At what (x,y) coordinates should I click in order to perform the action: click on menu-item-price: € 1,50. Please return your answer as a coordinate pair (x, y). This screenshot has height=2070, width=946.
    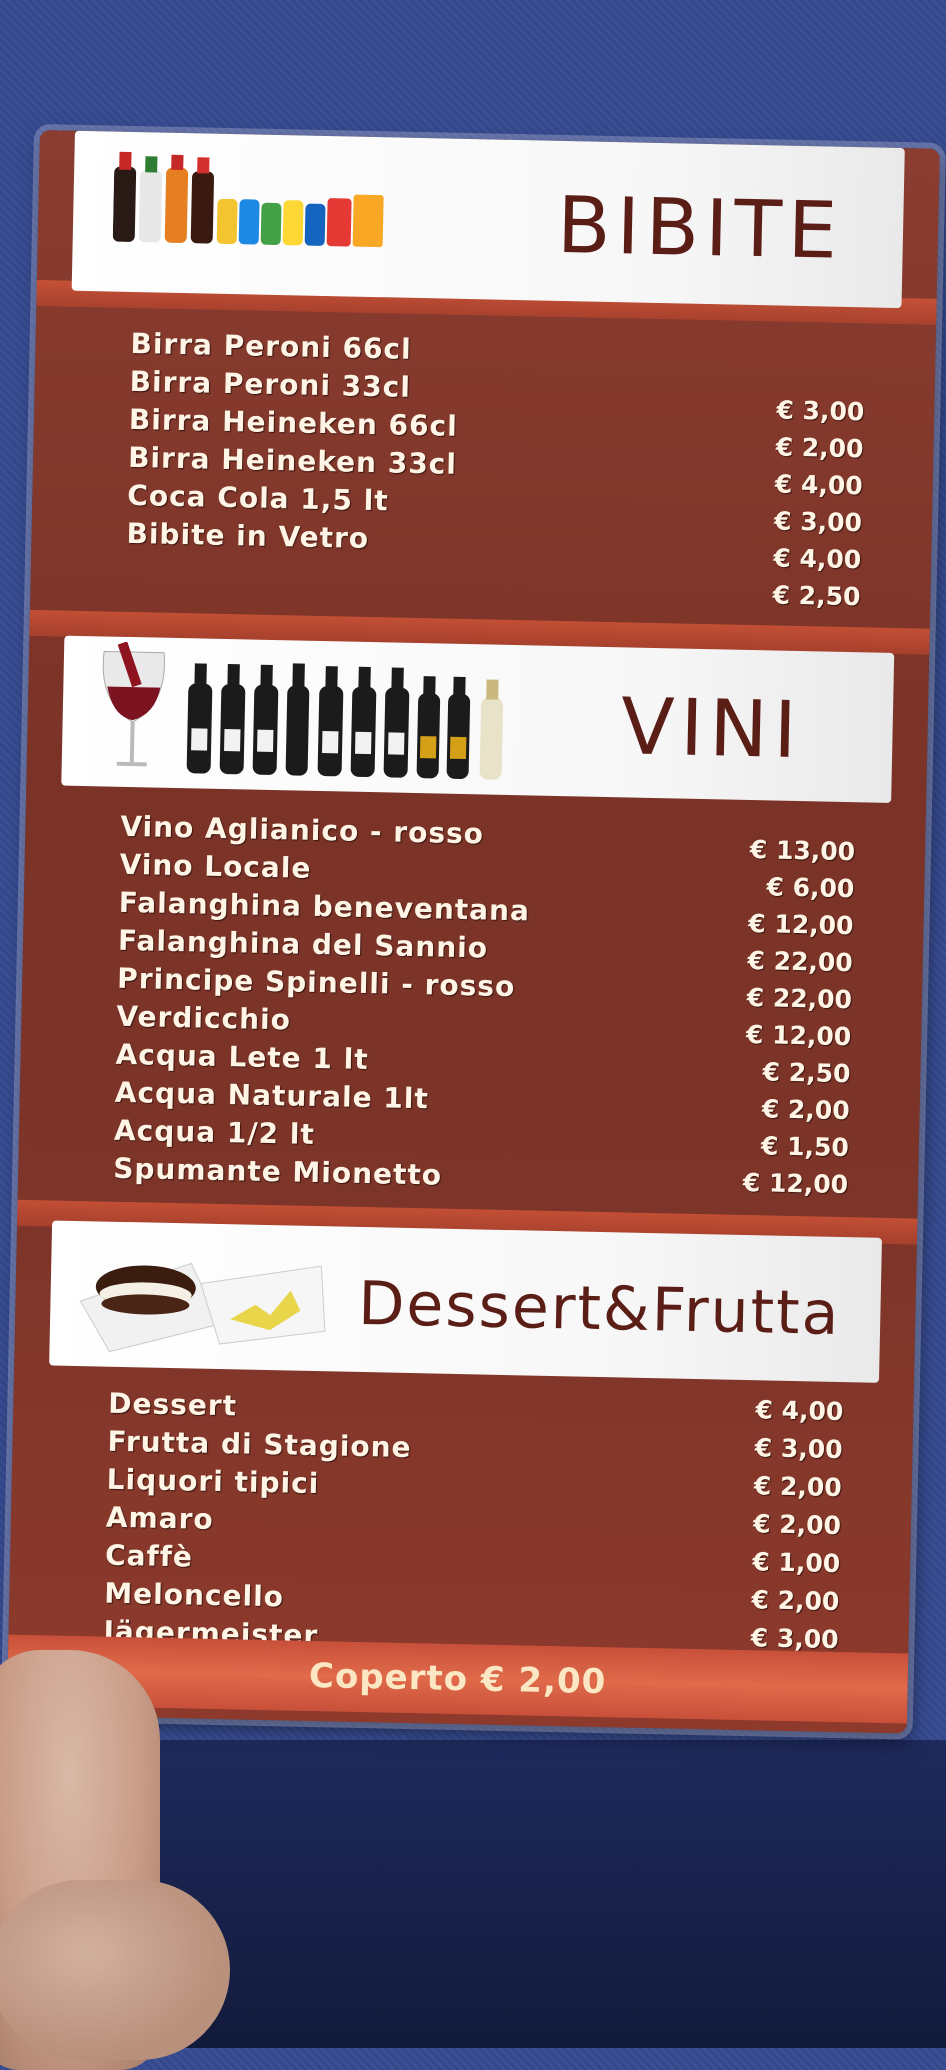
    Looking at the image, I should click on (805, 1147).